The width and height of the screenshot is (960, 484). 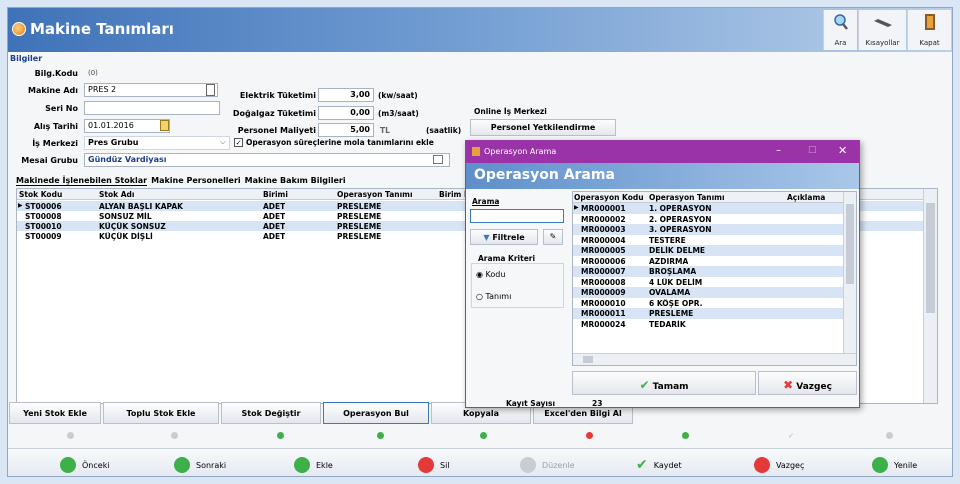 I want to click on personel-unit: (saatlik), so click(x=444, y=130).